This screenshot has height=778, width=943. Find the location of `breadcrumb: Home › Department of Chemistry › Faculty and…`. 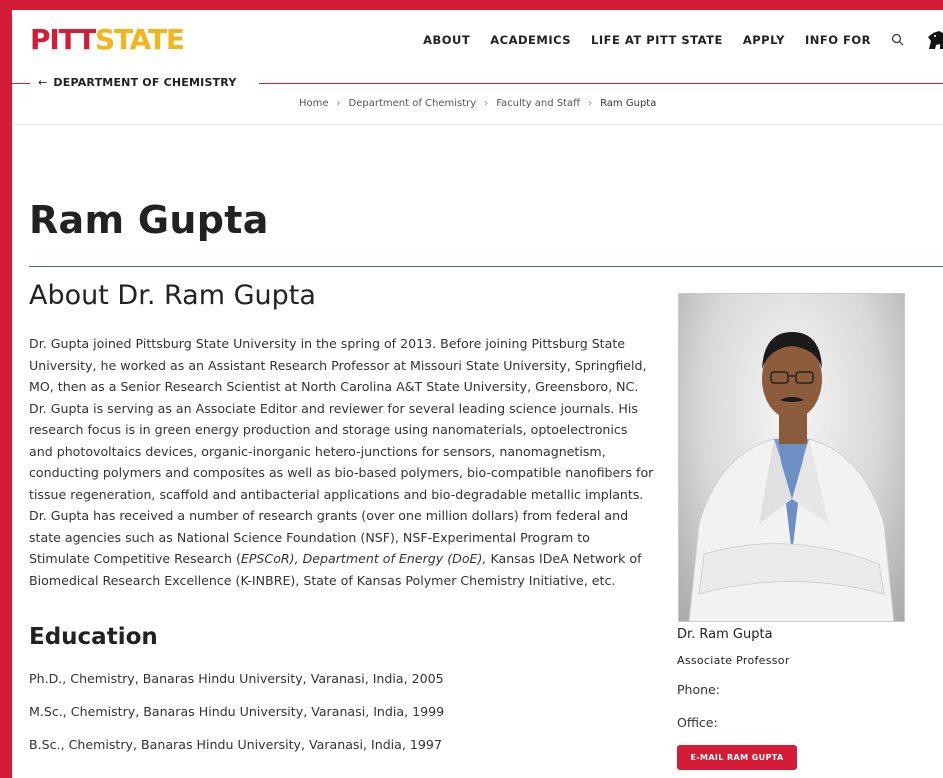

breadcrumb: Home › Department of Chemistry › Faculty and… is located at coordinates (477, 103).